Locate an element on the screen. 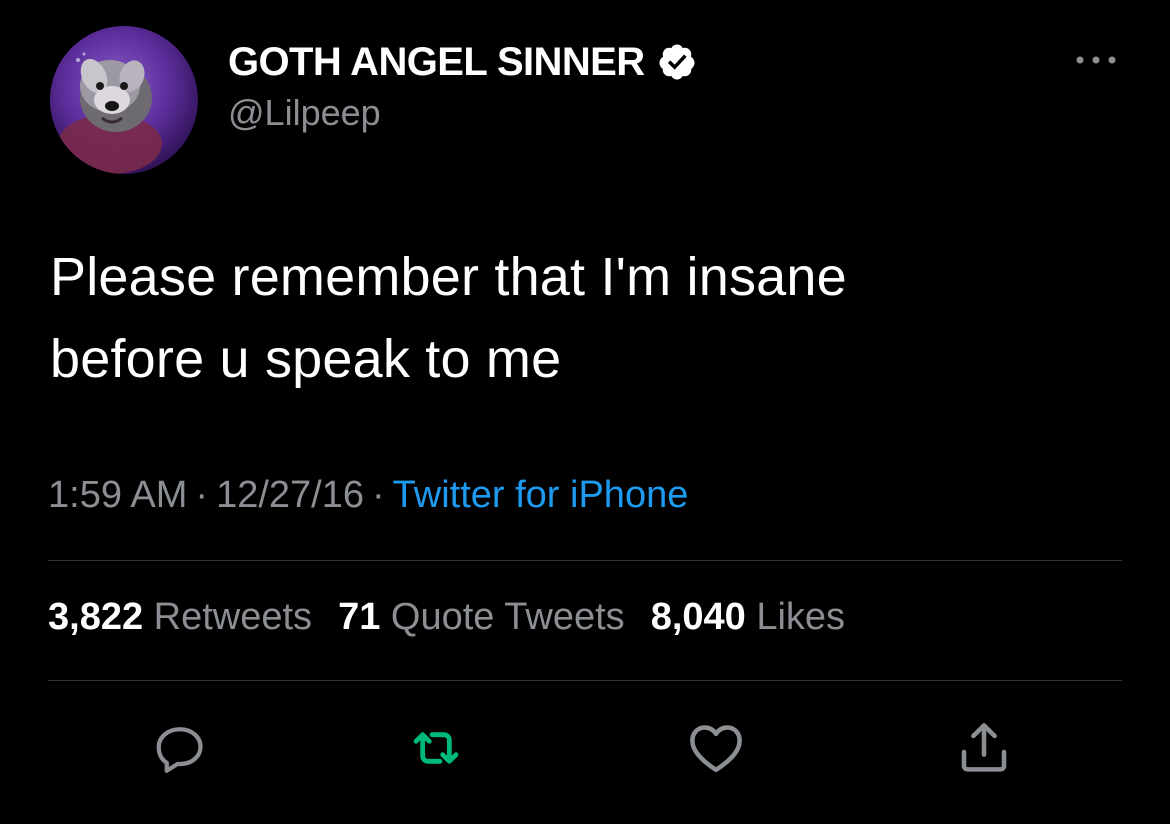  tweet-actions is located at coordinates (585, 748).